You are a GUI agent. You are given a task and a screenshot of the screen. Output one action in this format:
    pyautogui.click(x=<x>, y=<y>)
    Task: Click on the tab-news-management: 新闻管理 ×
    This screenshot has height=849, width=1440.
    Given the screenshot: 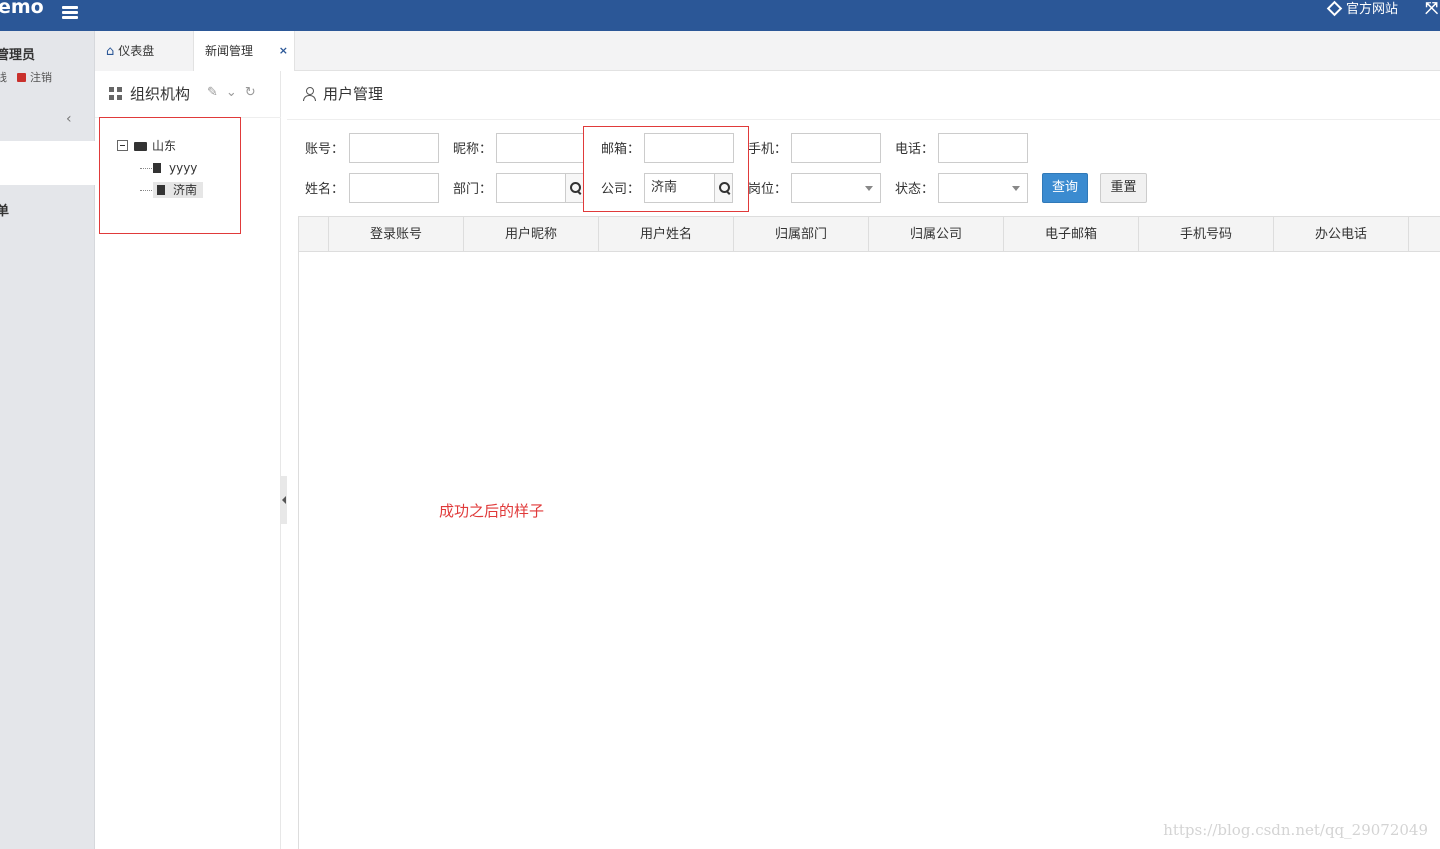 What is the action you would take?
    pyautogui.click(x=244, y=51)
    